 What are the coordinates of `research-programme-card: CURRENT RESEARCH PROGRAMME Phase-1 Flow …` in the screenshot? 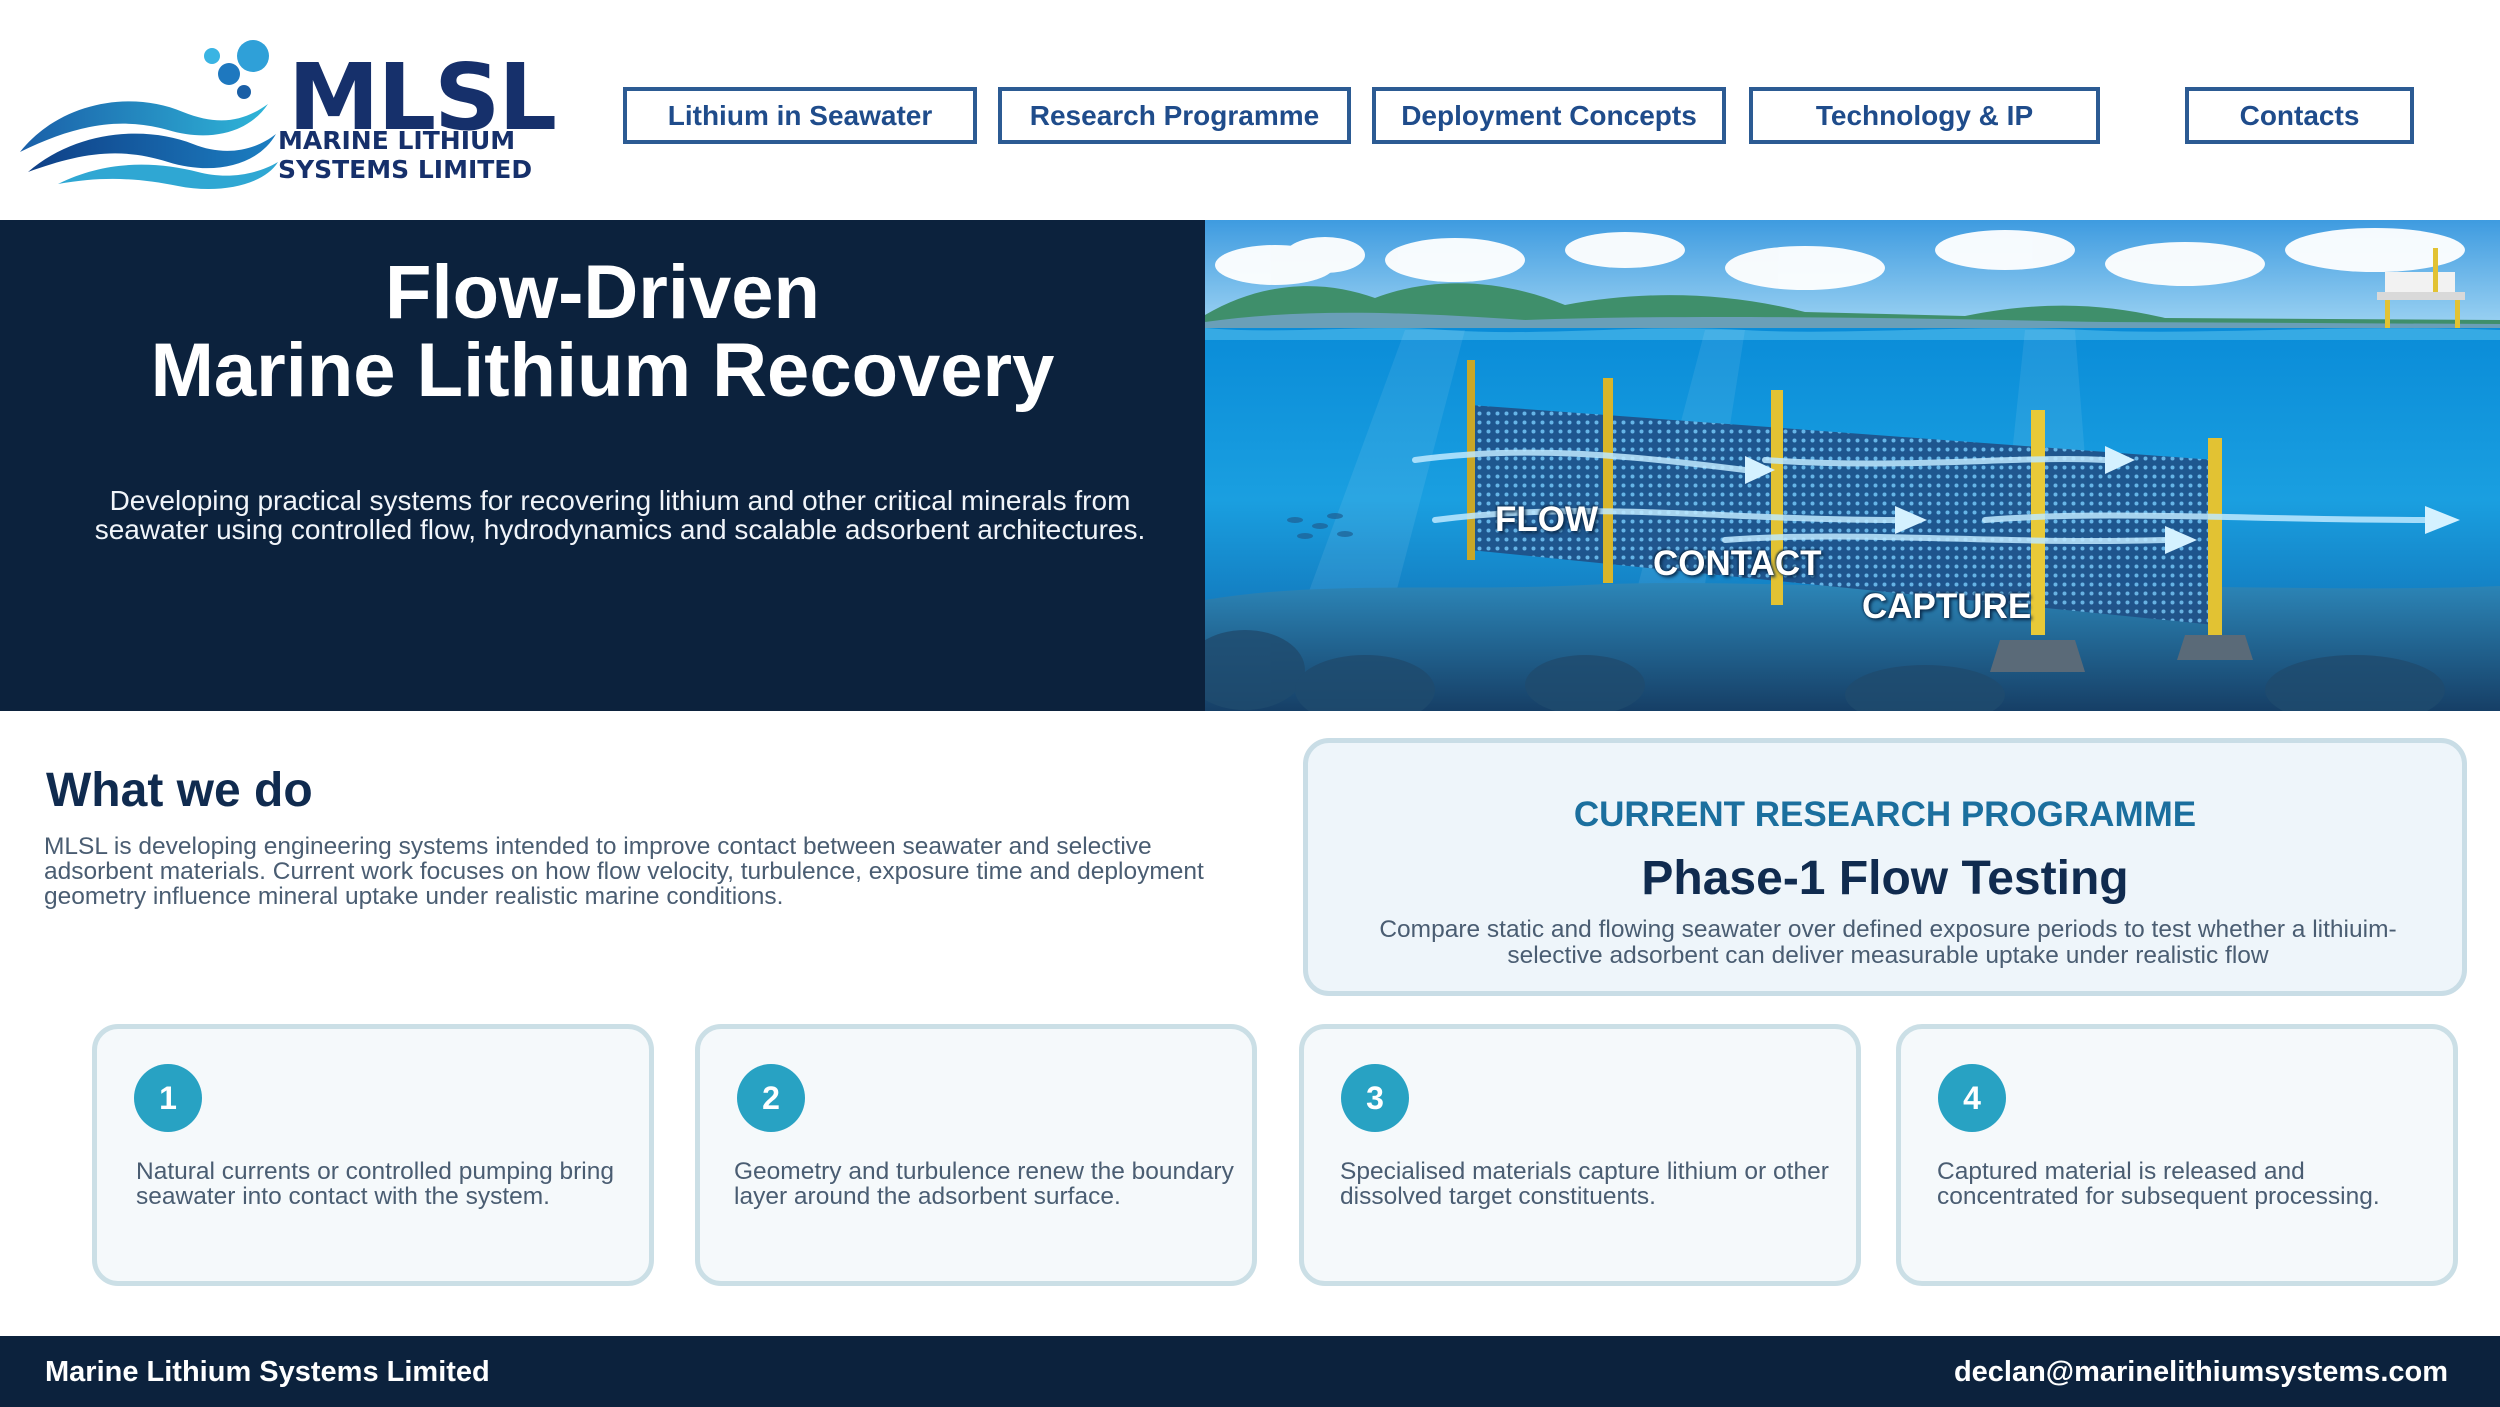 It's located at (1885, 867).